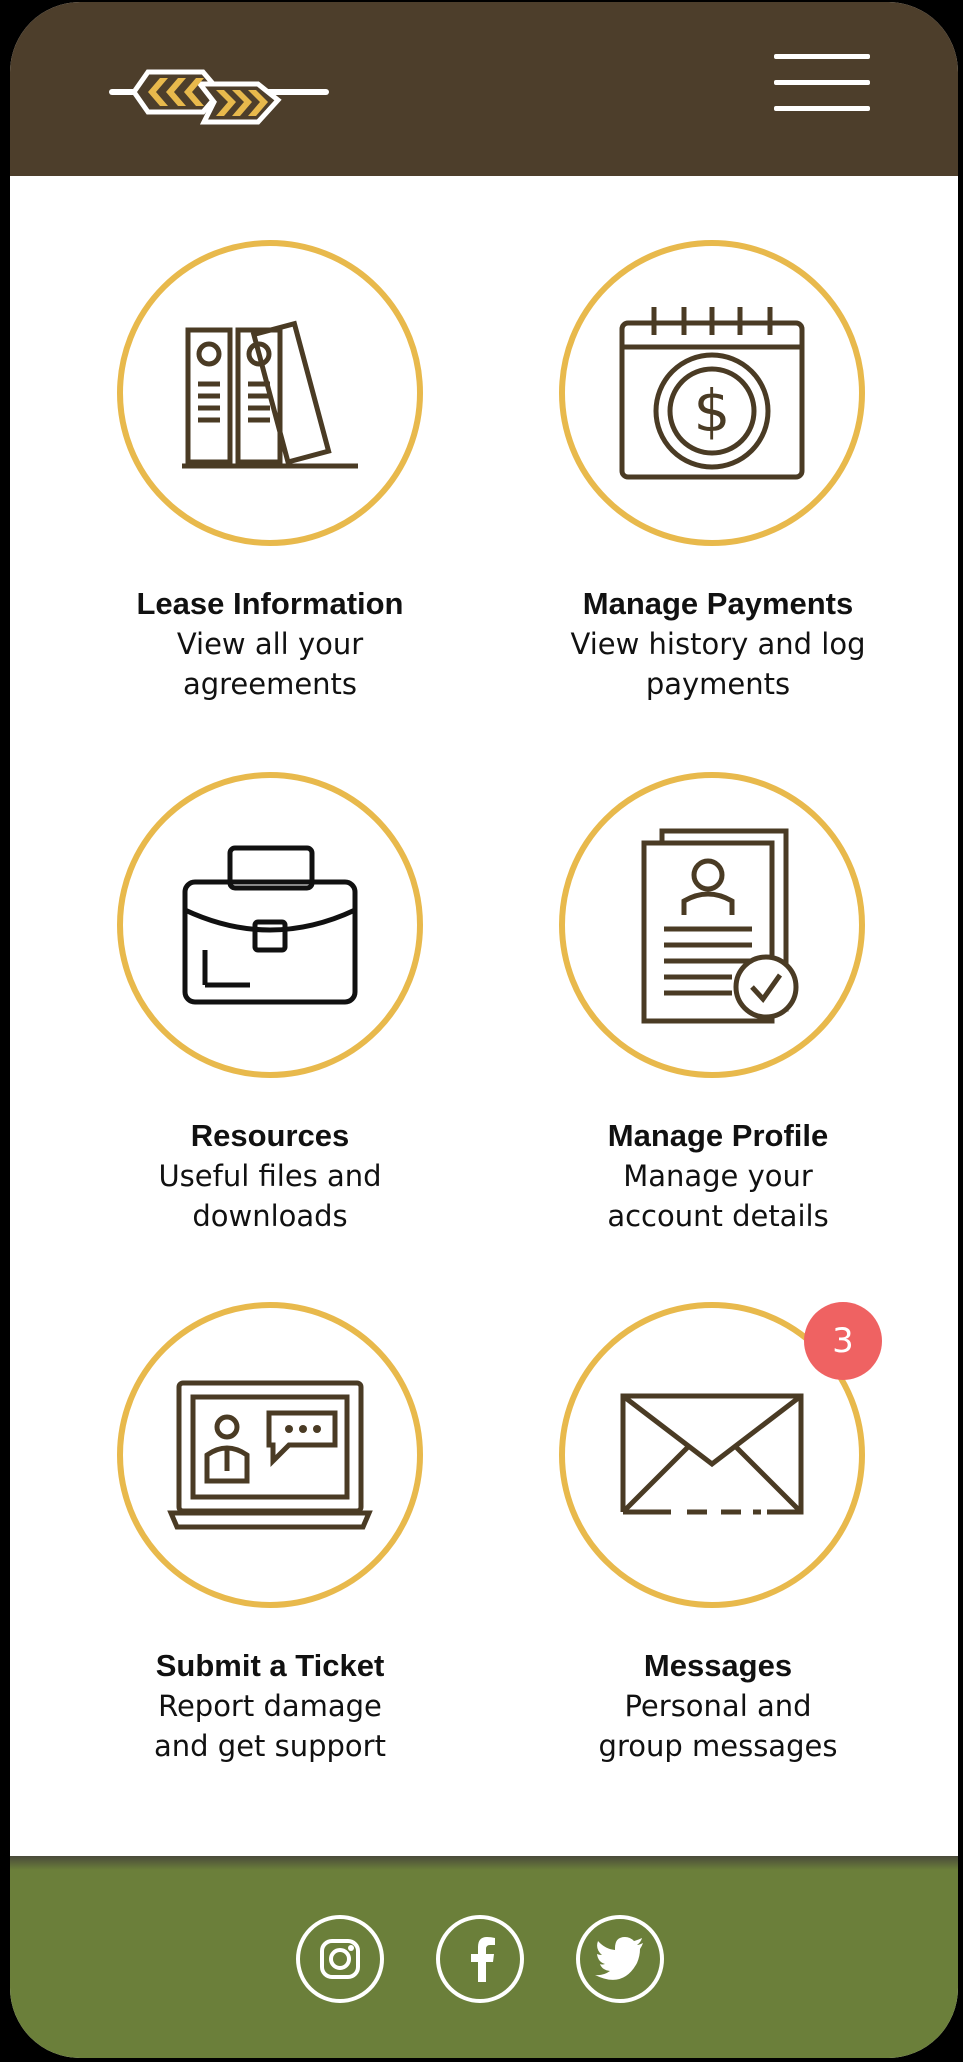 The height and width of the screenshot is (2062, 963). I want to click on app-footer, so click(484, 1957).